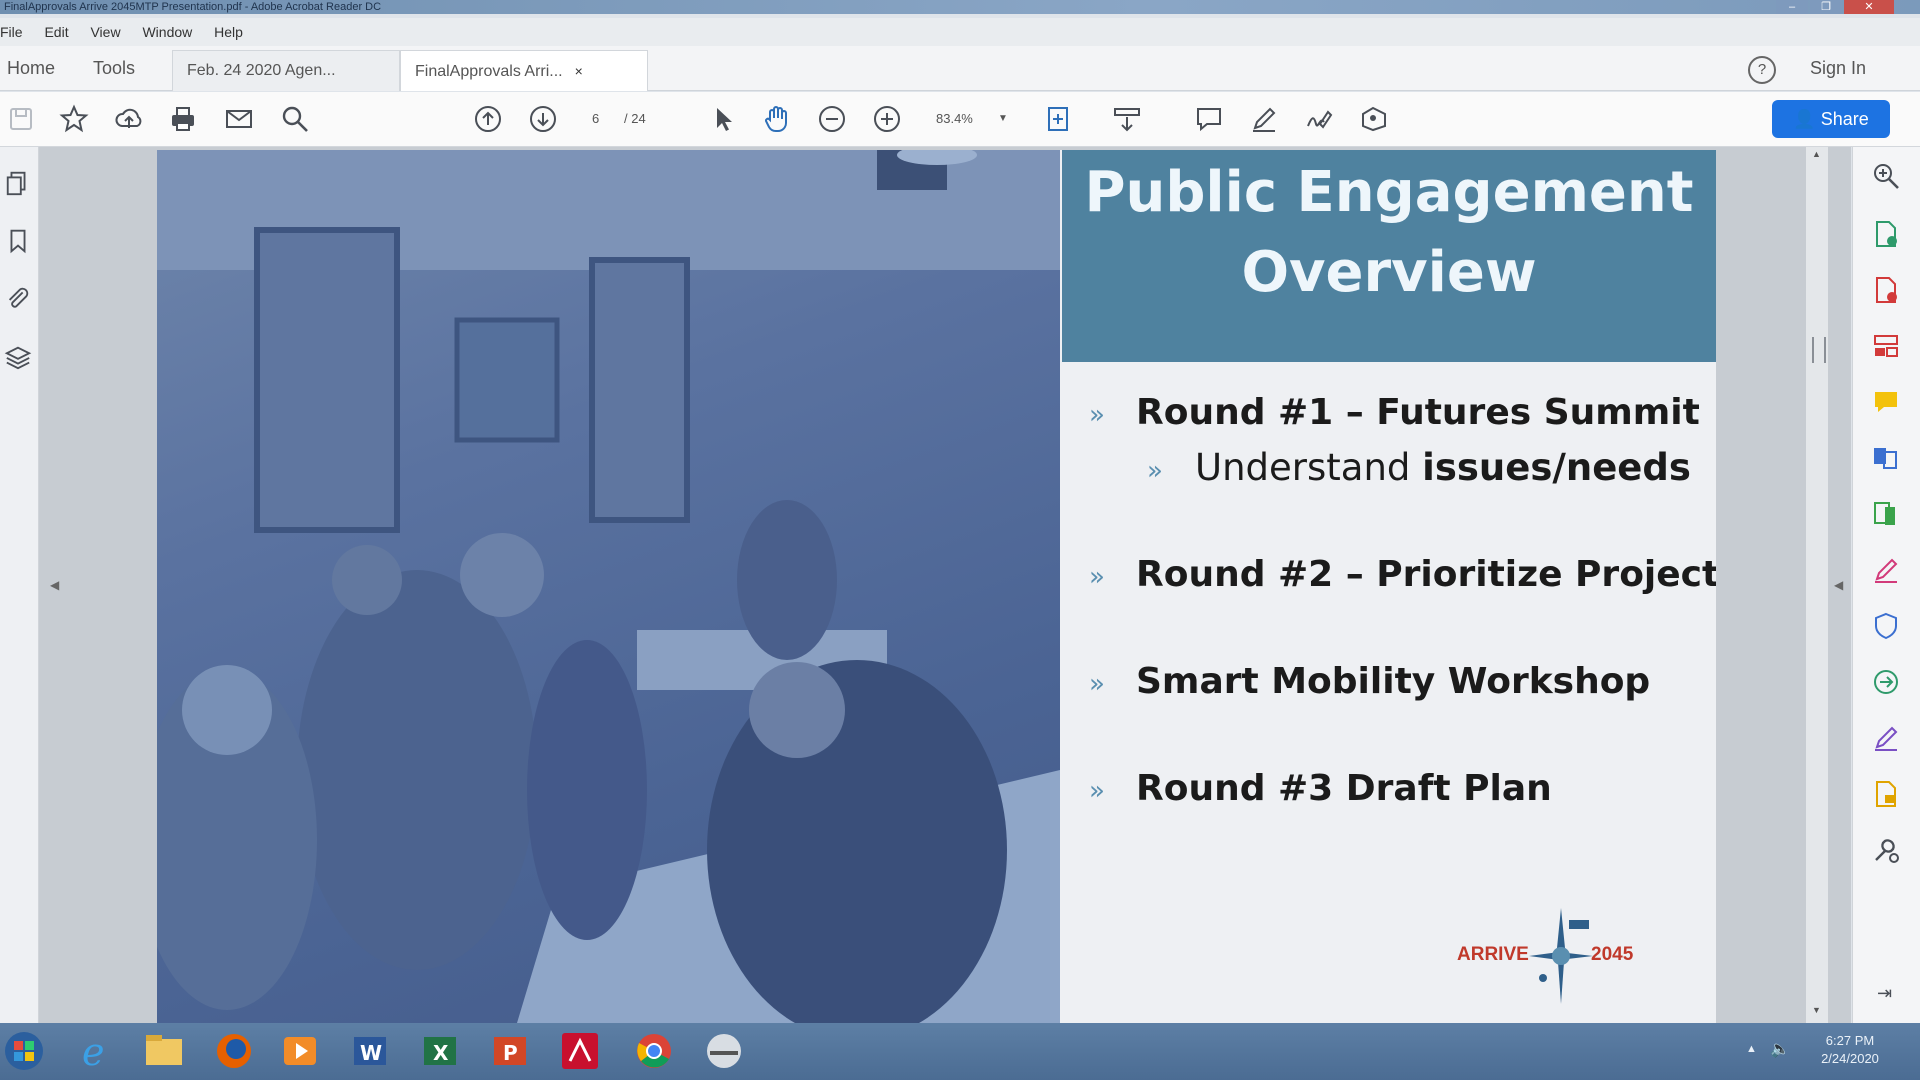 The image size is (1920, 1080). What do you see at coordinates (228, 32) in the screenshot?
I see `menu-help: Help` at bounding box center [228, 32].